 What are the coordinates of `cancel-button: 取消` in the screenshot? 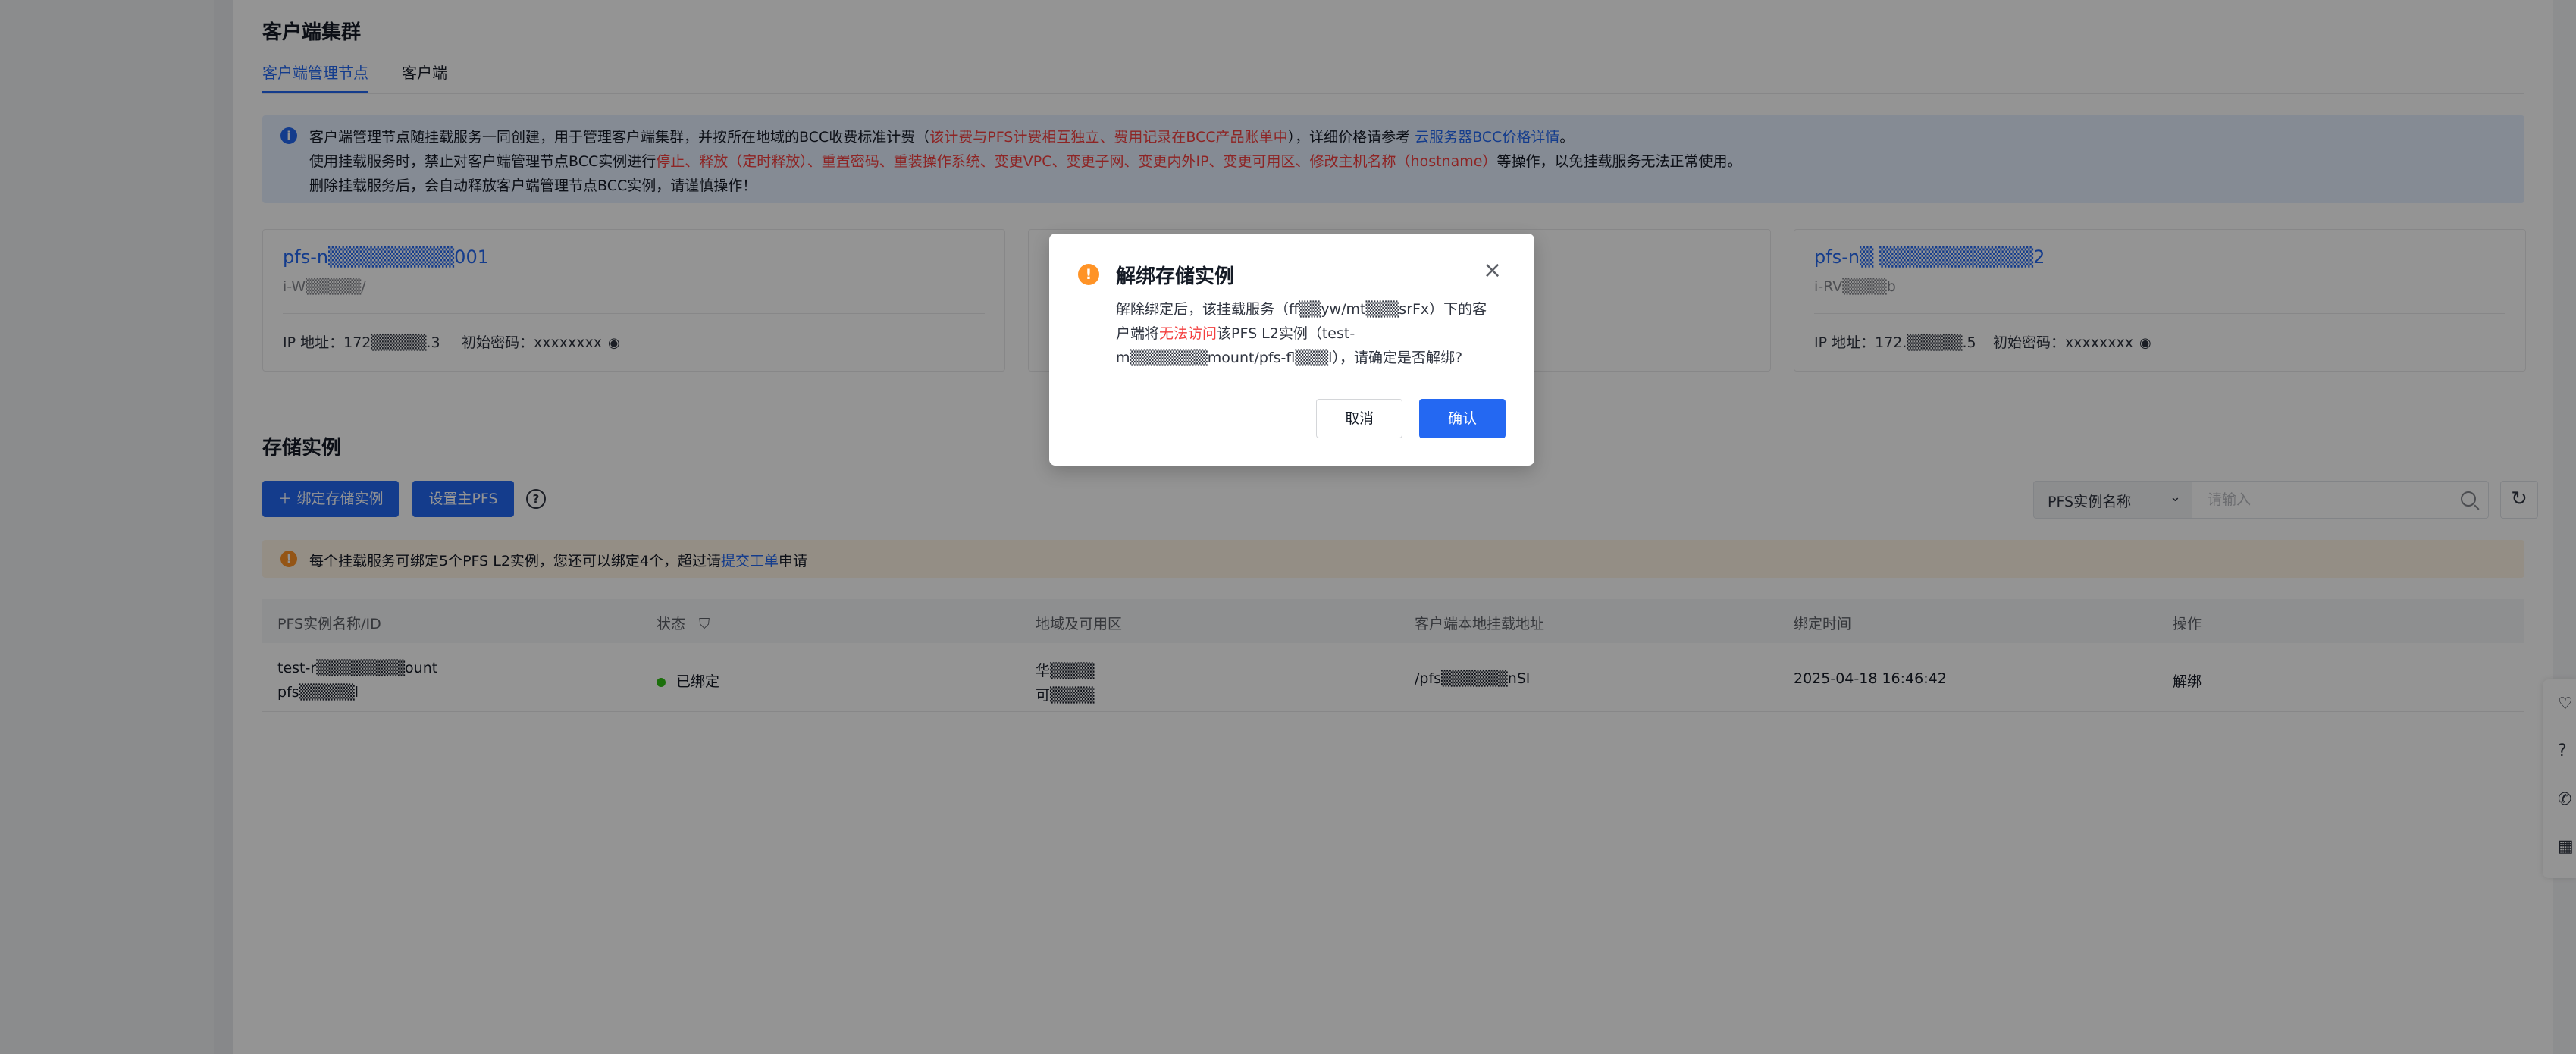 It's located at (1359, 419).